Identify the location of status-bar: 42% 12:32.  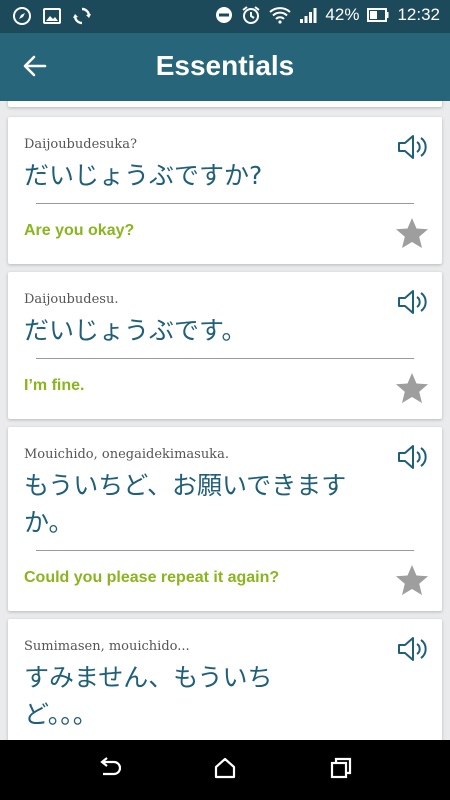
(225, 16).